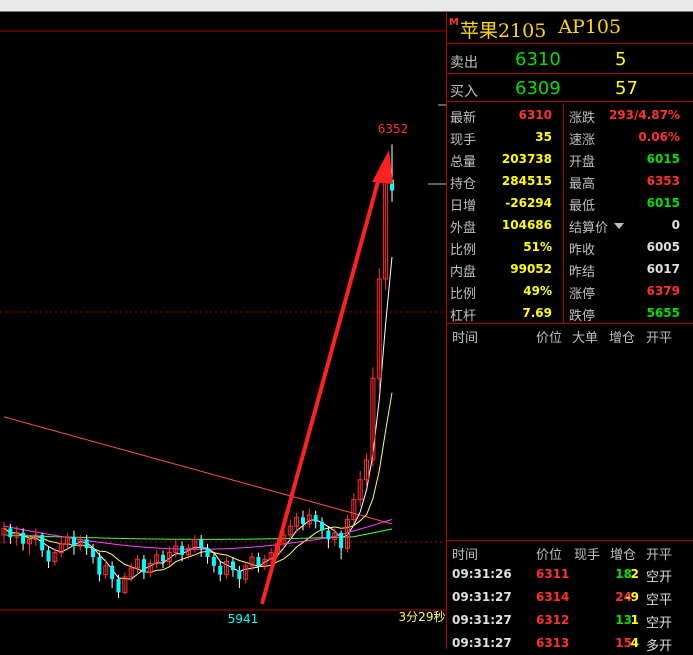  What do you see at coordinates (537, 313) in the screenshot?
I see `quote-value: 7.69` at bounding box center [537, 313].